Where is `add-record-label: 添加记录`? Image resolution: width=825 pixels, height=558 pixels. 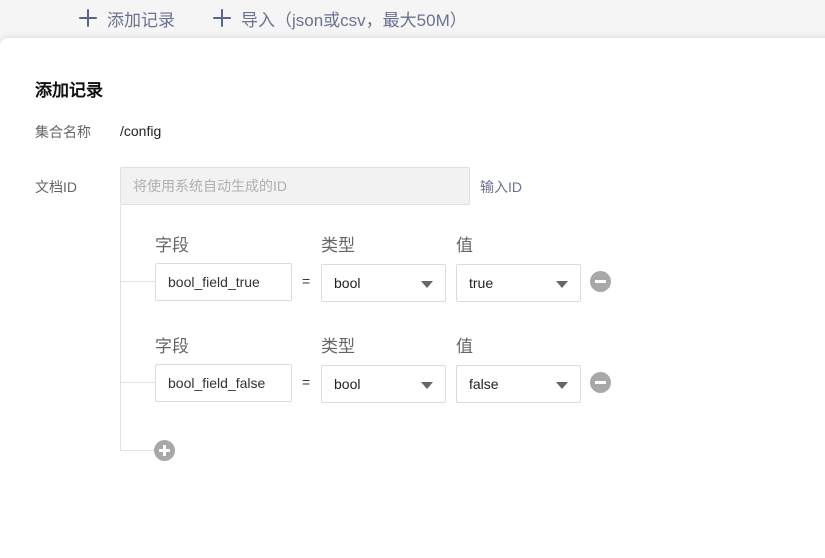 add-record-label: 添加记录 is located at coordinates (141, 20).